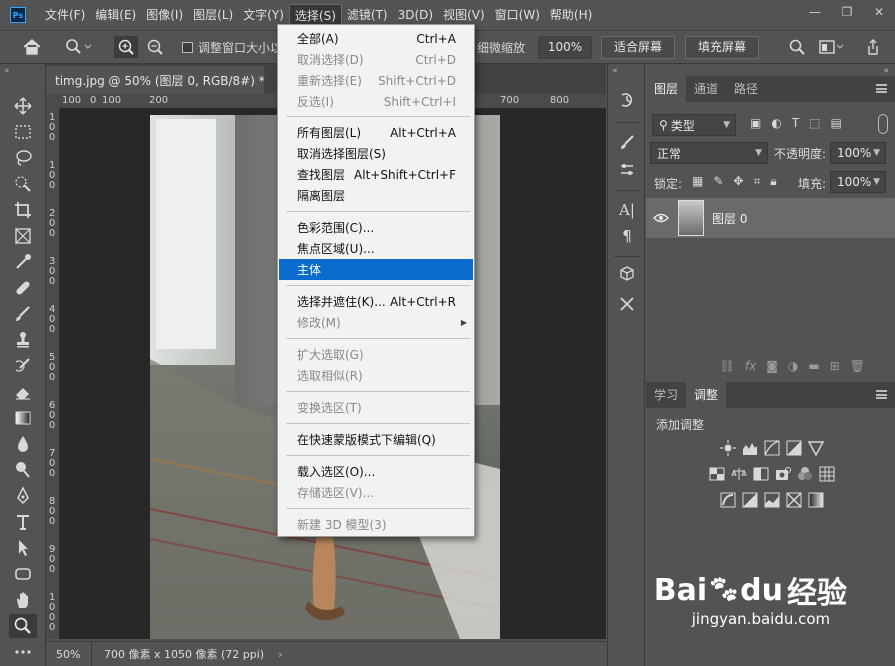 The height and width of the screenshot is (666, 895). Describe the element at coordinates (886, 71) in the screenshot. I see `collapse-panels-icon: «` at that location.